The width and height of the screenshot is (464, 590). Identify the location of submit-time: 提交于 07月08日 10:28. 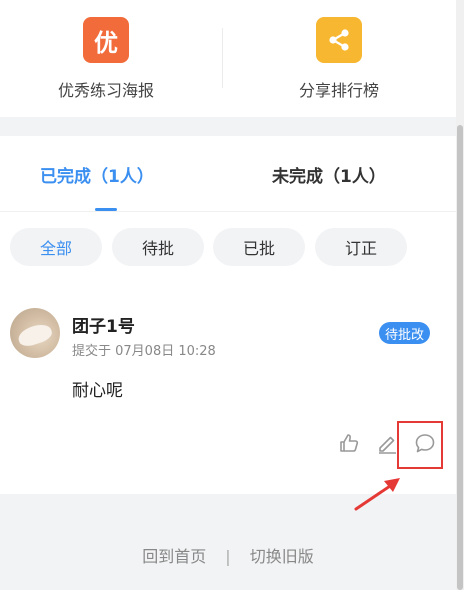
(144, 351).